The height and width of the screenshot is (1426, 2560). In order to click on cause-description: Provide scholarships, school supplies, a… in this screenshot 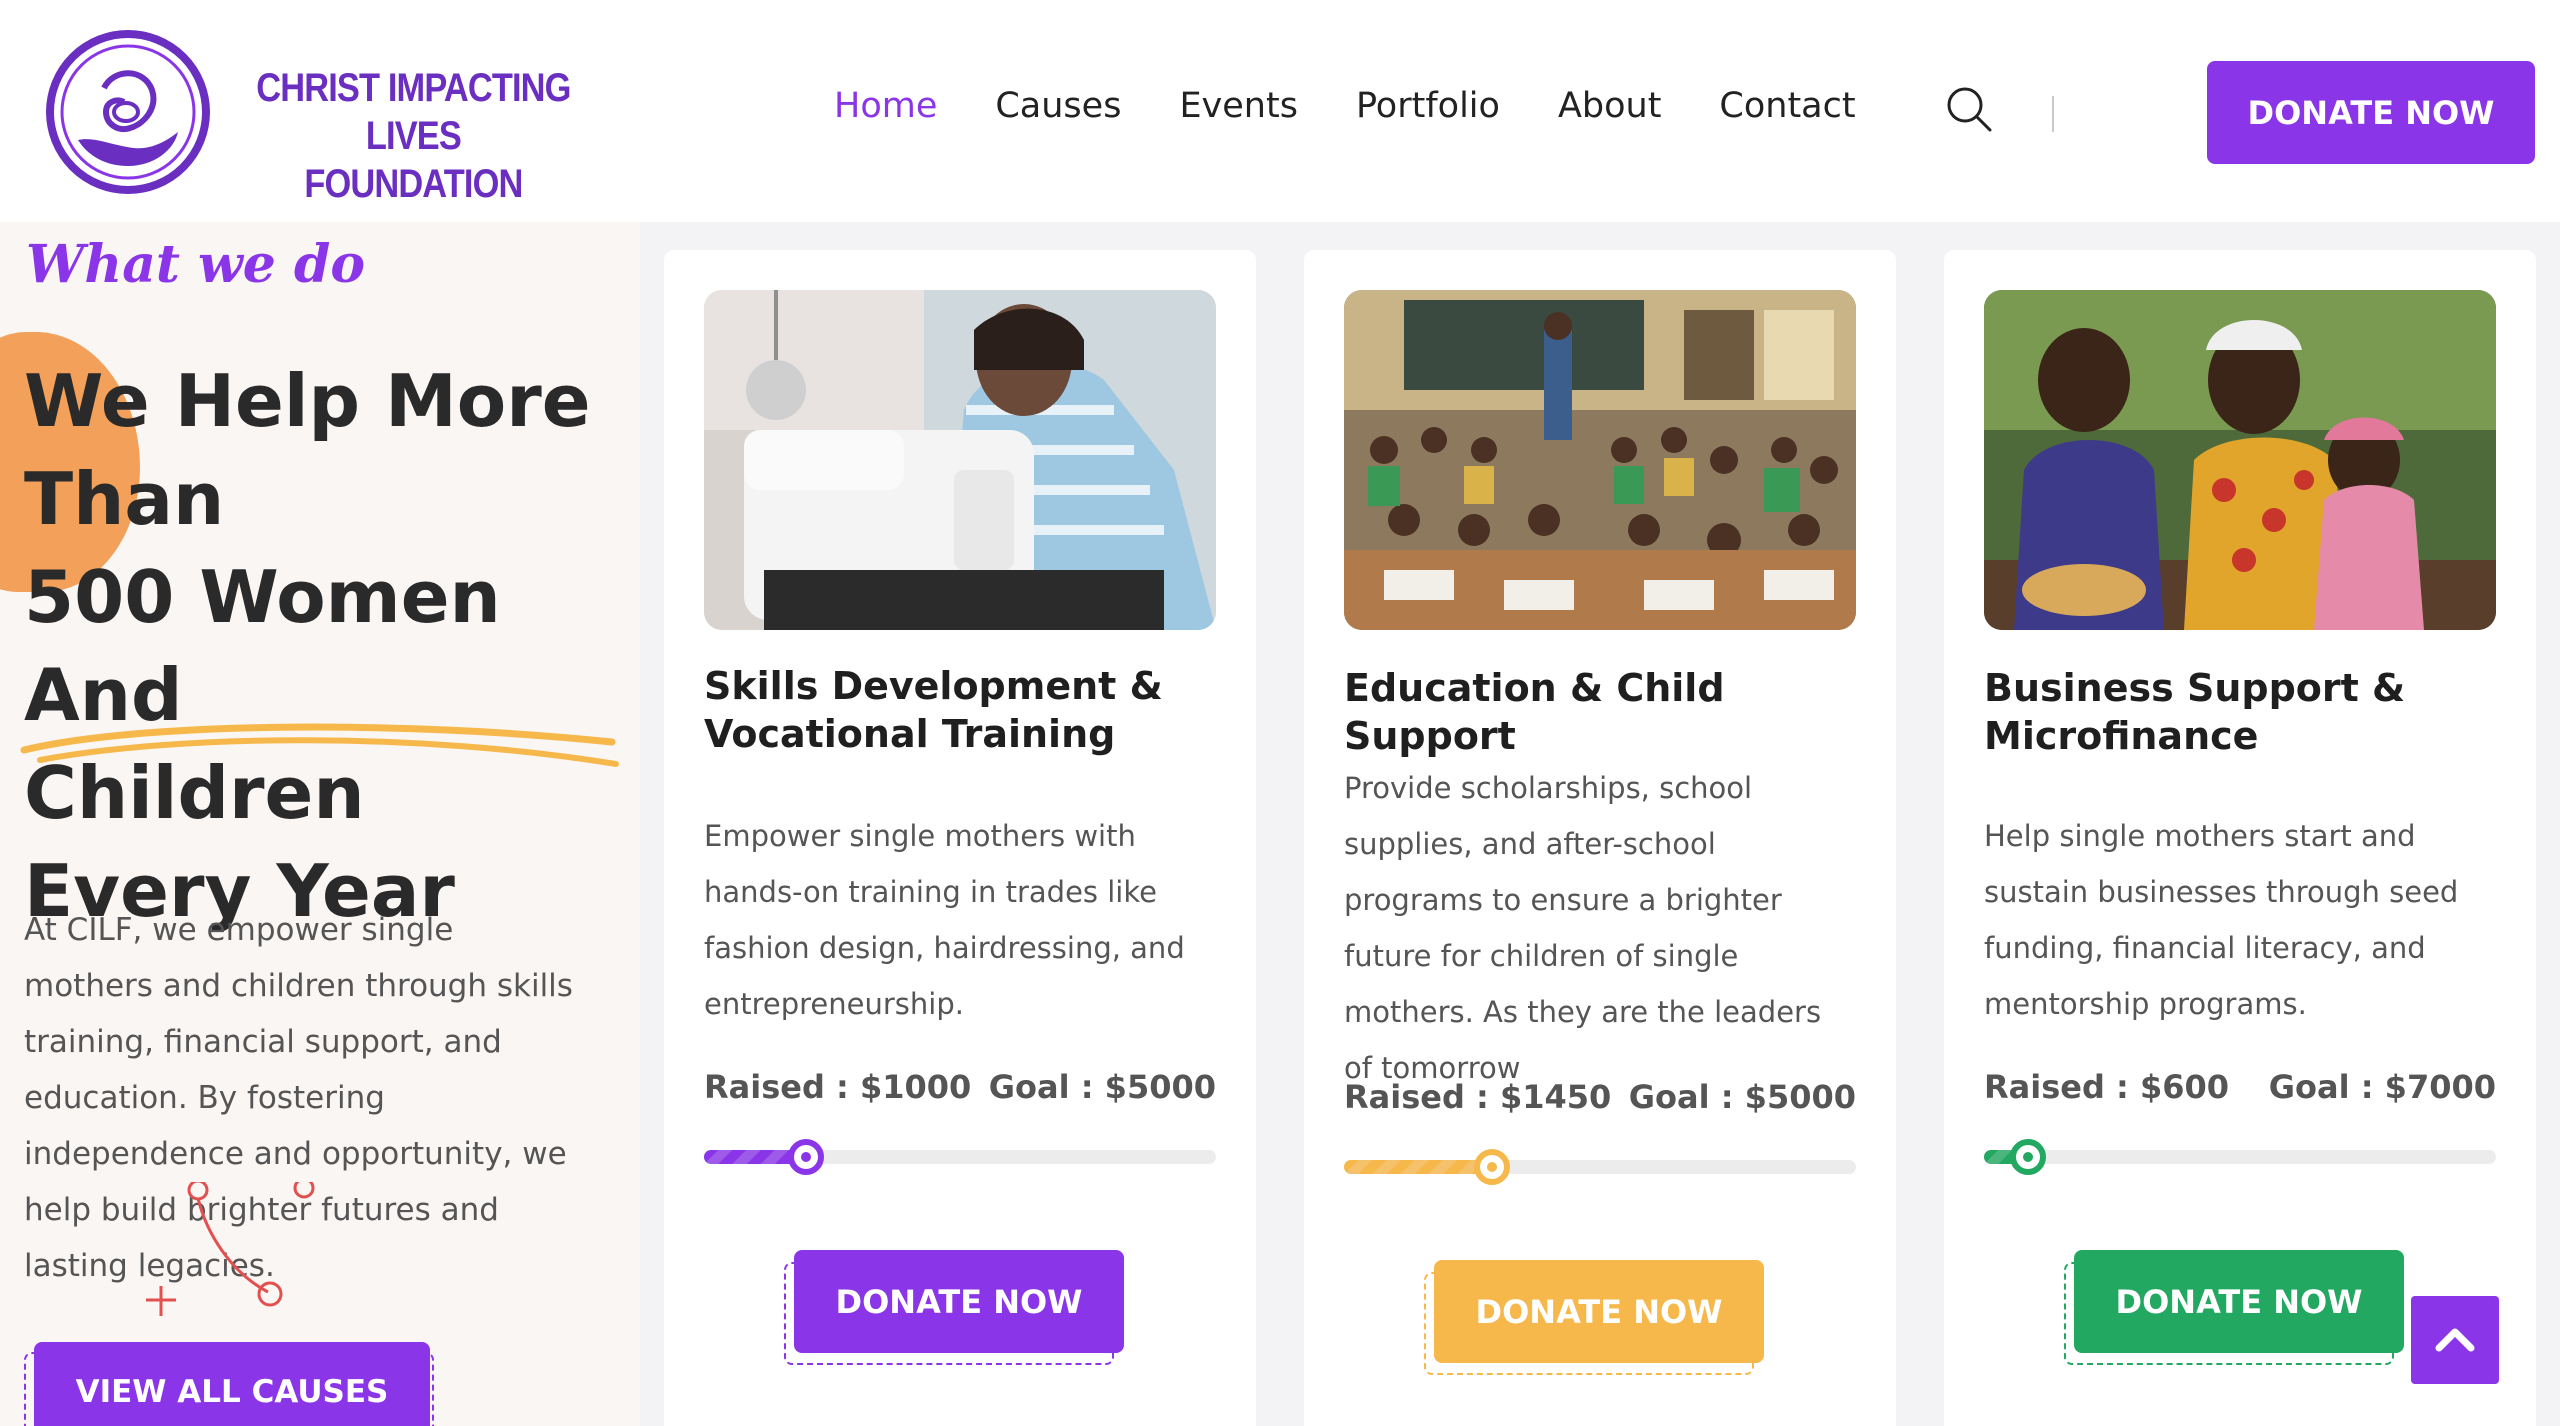, I will do `click(1583, 928)`.